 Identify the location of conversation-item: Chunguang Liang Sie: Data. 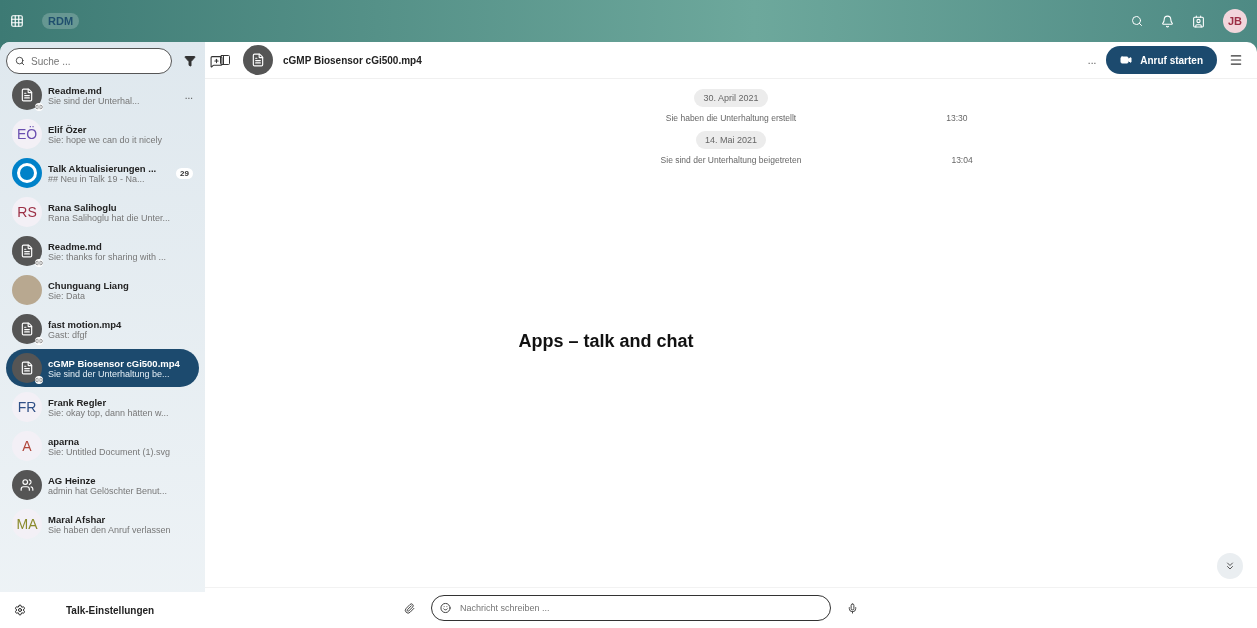
(102, 290).